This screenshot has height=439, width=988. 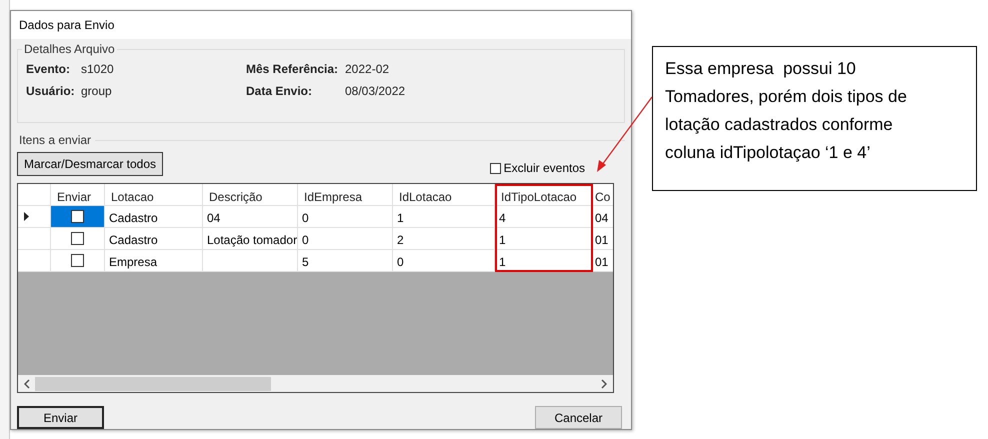 I want to click on send-button: Enviar, so click(x=60, y=417).